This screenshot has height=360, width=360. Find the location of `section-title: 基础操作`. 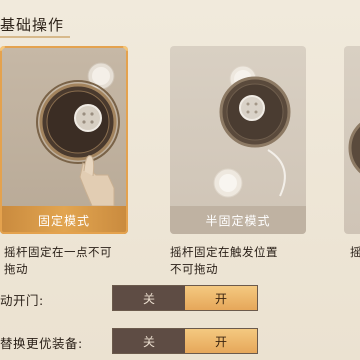

section-title: 基础操作 is located at coordinates (35, 26).